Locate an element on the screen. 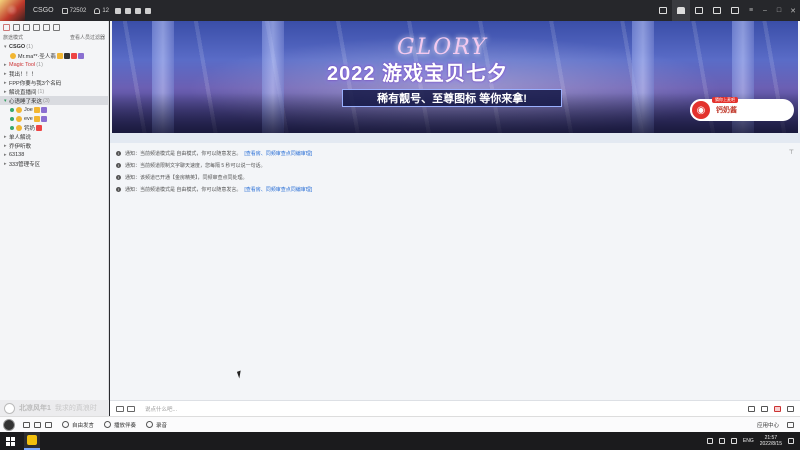 The height and width of the screenshot is (450, 800). user-item: 钙奶 is located at coordinates (54, 127).